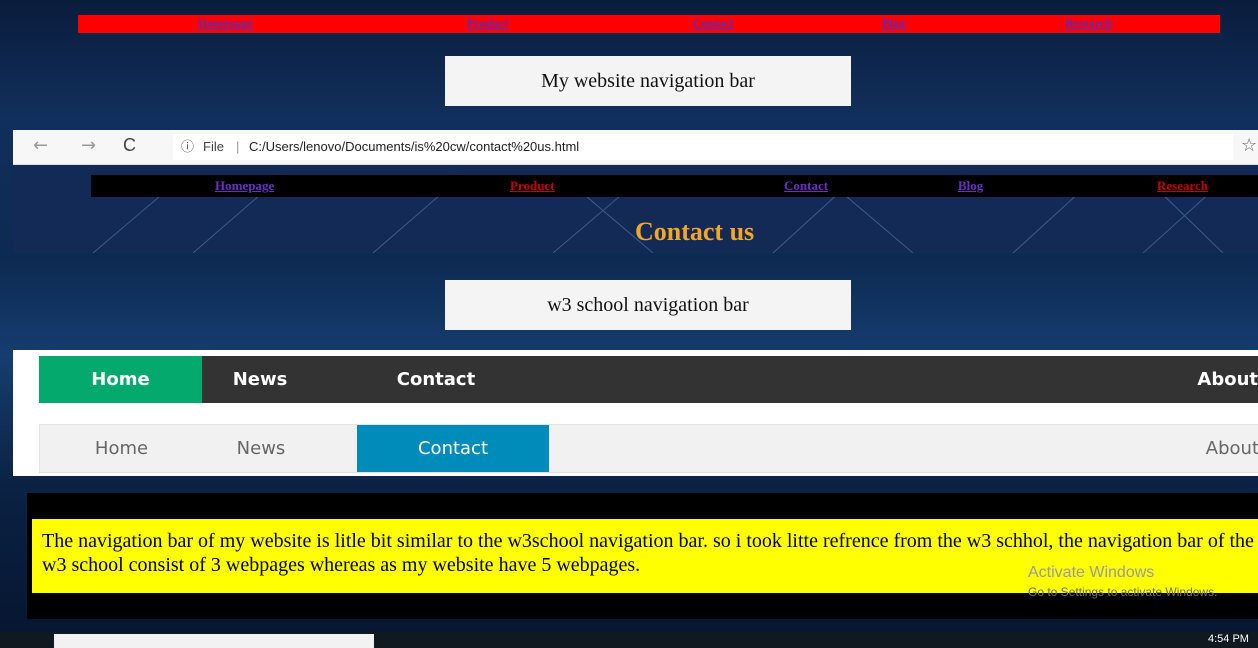 This screenshot has height=648, width=1258. Describe the element at coordinates (129, 145) in the screenshot. I see `reload-icon: C` at that location.